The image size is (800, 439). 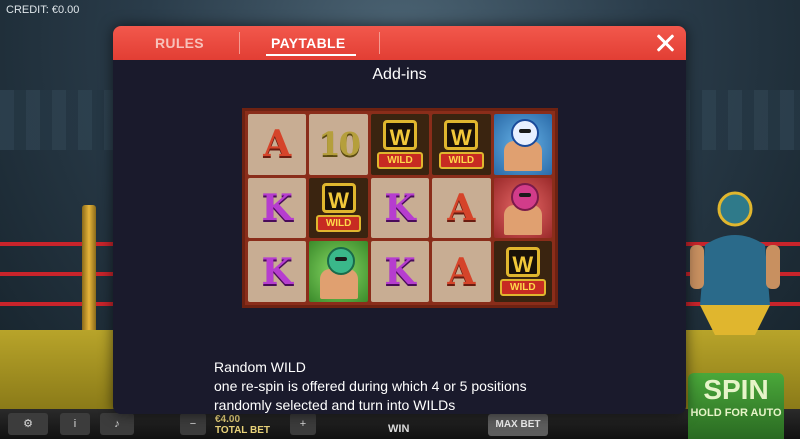 What do you see at coordinates (311, 55) in the screenshot?
I see `active-tab-underline` at bounding box center [311, 55].